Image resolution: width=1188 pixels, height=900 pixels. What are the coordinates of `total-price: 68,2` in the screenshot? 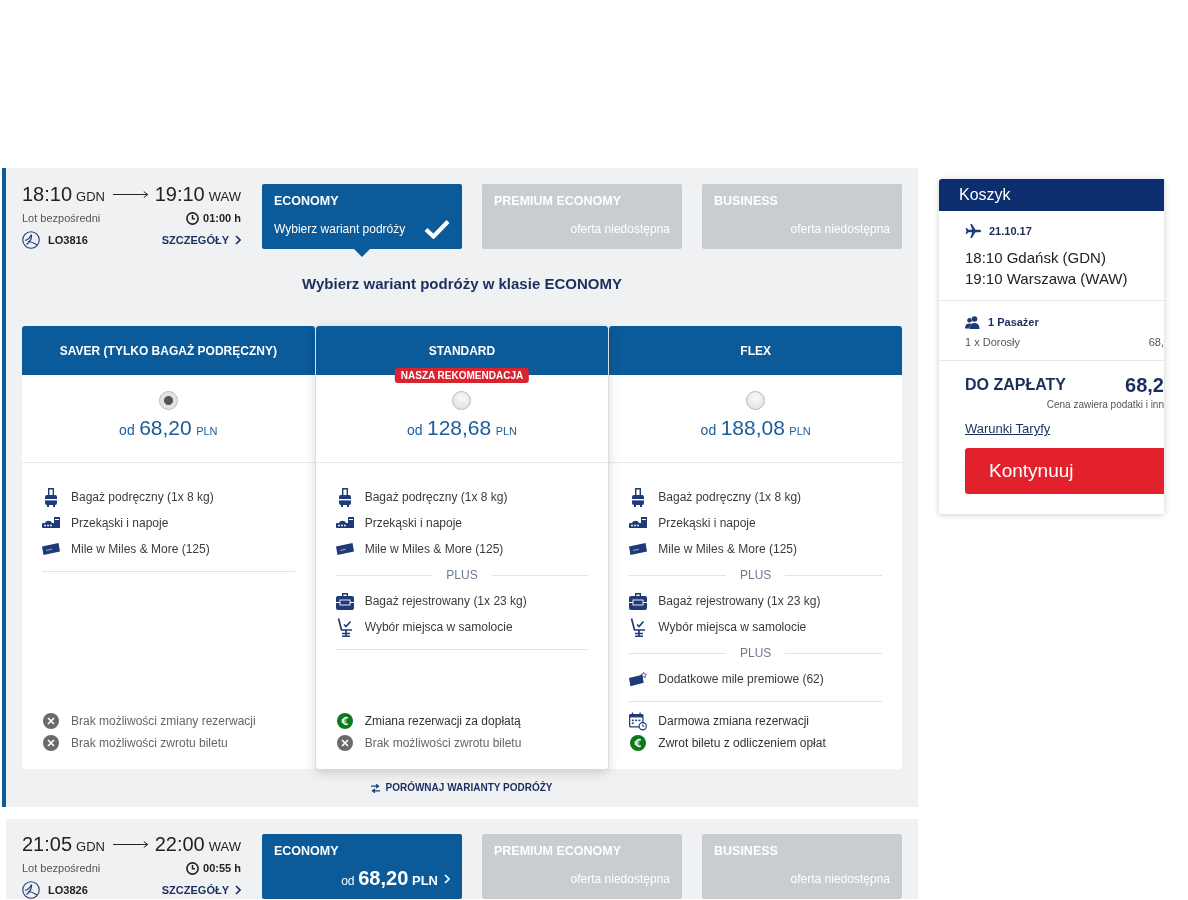 It's located at (1144, 385).